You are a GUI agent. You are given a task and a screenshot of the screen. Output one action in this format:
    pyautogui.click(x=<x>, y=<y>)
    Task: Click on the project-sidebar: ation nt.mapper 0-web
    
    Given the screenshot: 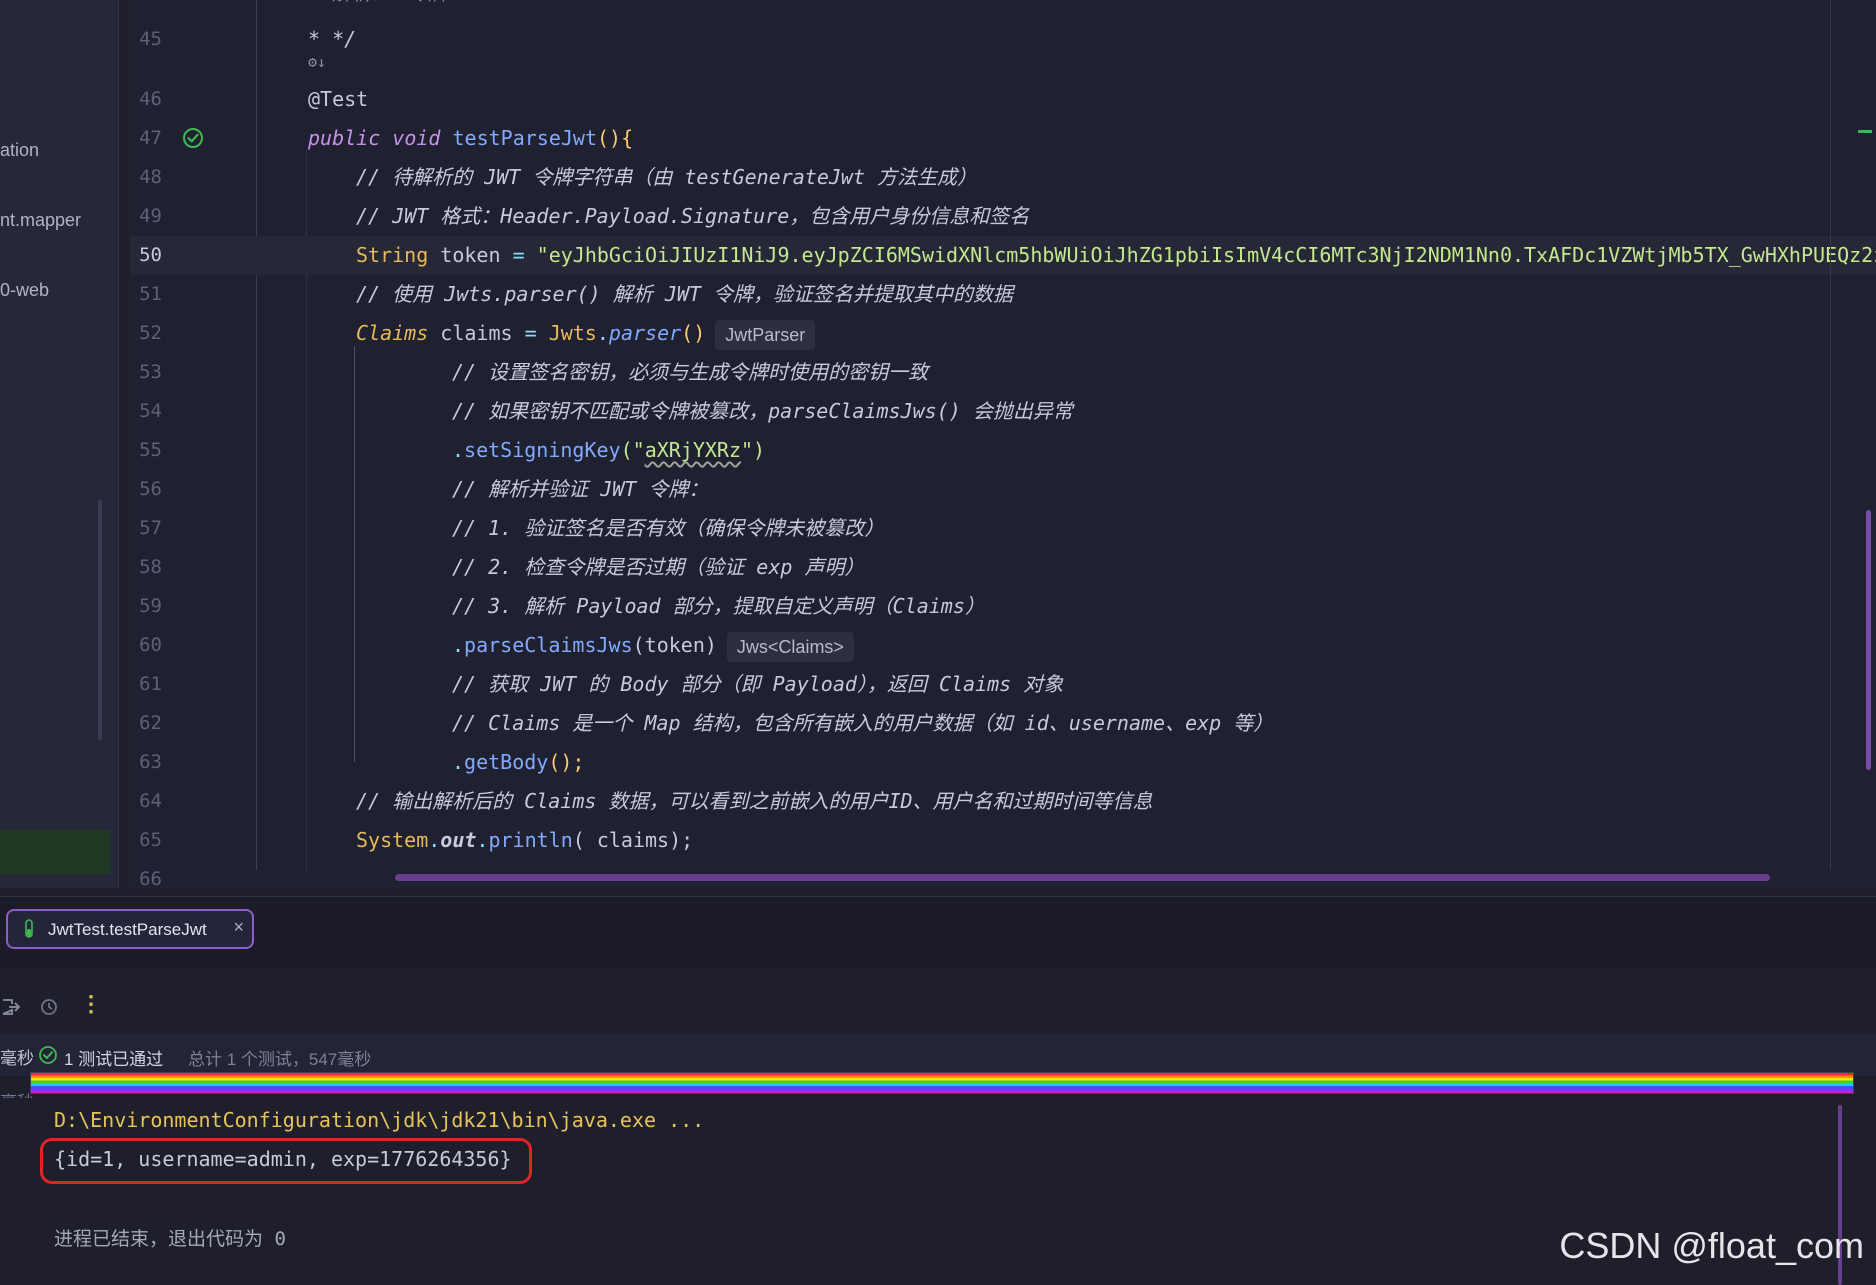 What is the action you would take?
    pyautogui.click(x=59, y=444)
    